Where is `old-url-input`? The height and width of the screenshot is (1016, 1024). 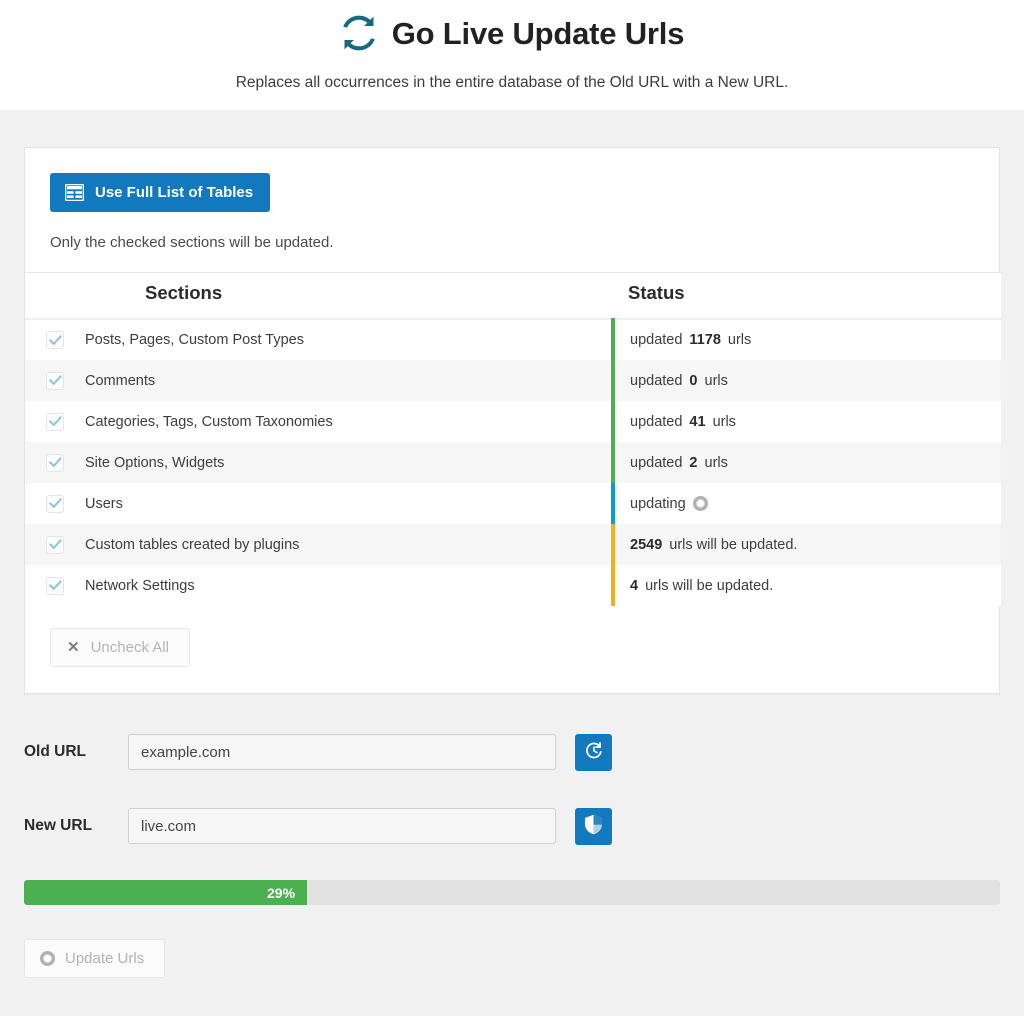 old-url-input is located at coordinates (342, 752).